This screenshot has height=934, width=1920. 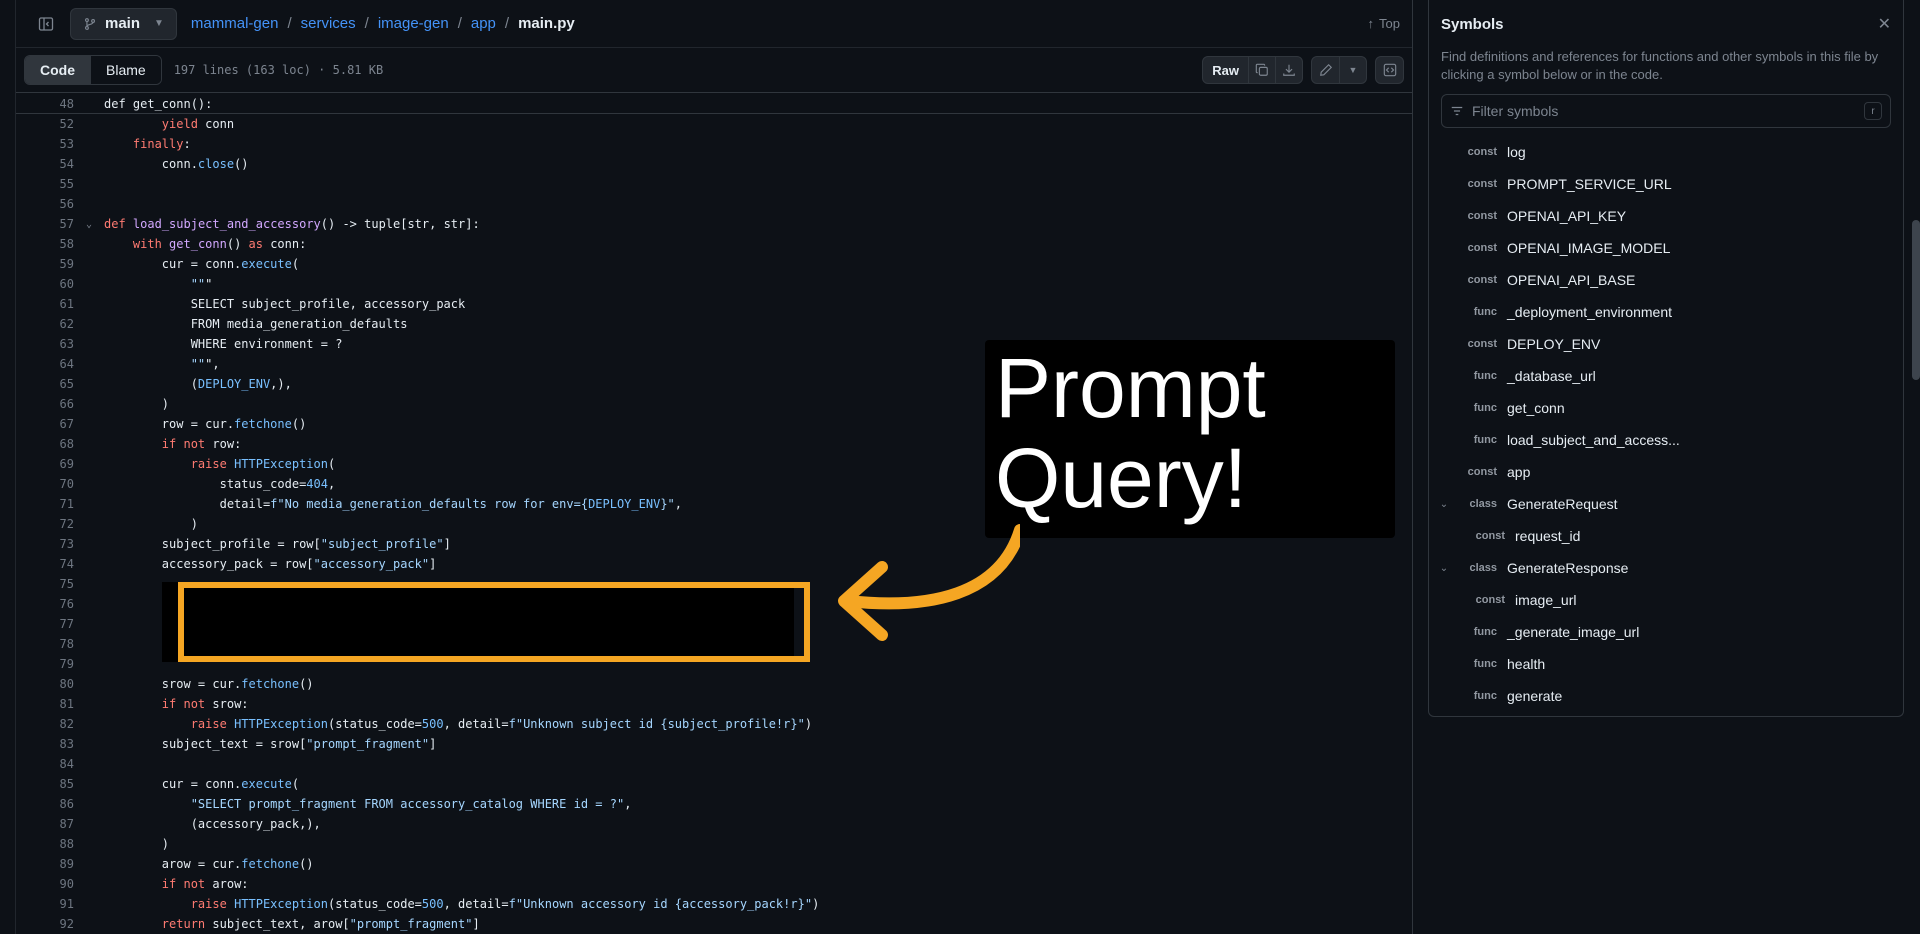 What do you see at coordinates (1666, 312) in the screenshot?
I see `symbol-item: func _deployment_environment` at bounding box center [1666, 312].